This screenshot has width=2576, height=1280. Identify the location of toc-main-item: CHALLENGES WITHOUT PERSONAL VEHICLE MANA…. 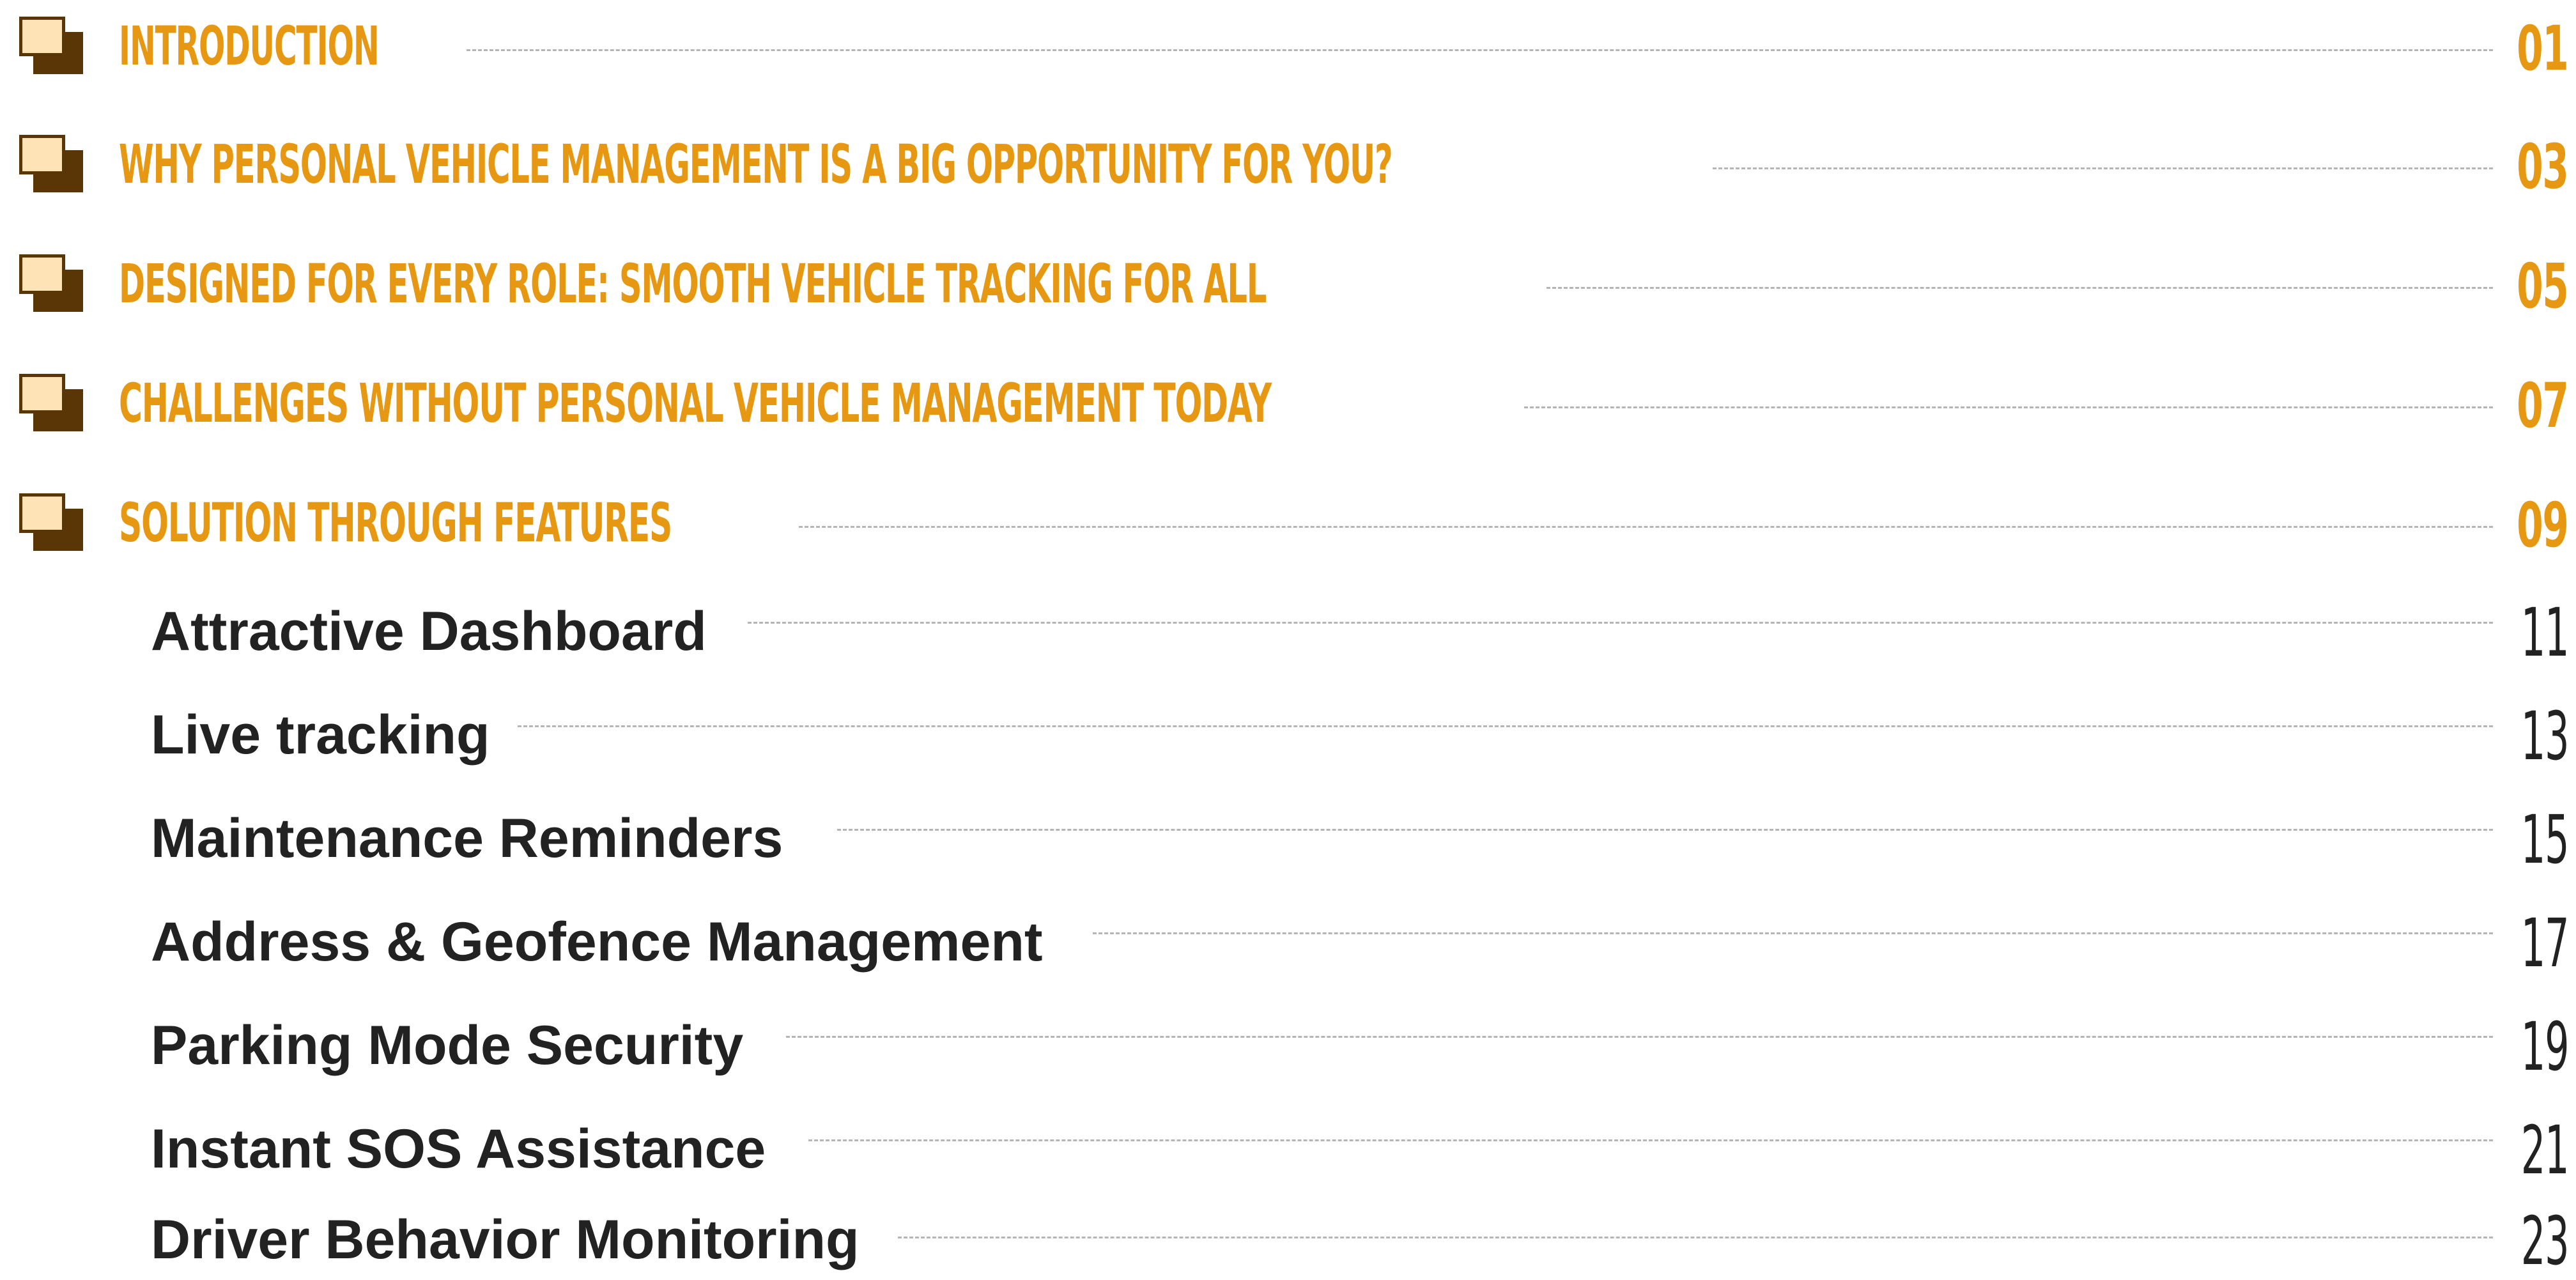
(1288, 407).